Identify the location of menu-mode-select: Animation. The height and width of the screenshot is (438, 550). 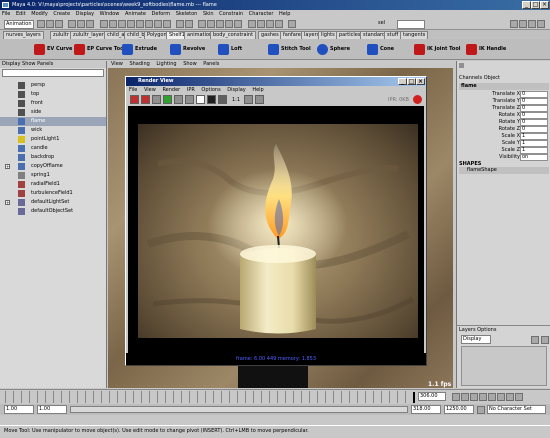
(19, 24).